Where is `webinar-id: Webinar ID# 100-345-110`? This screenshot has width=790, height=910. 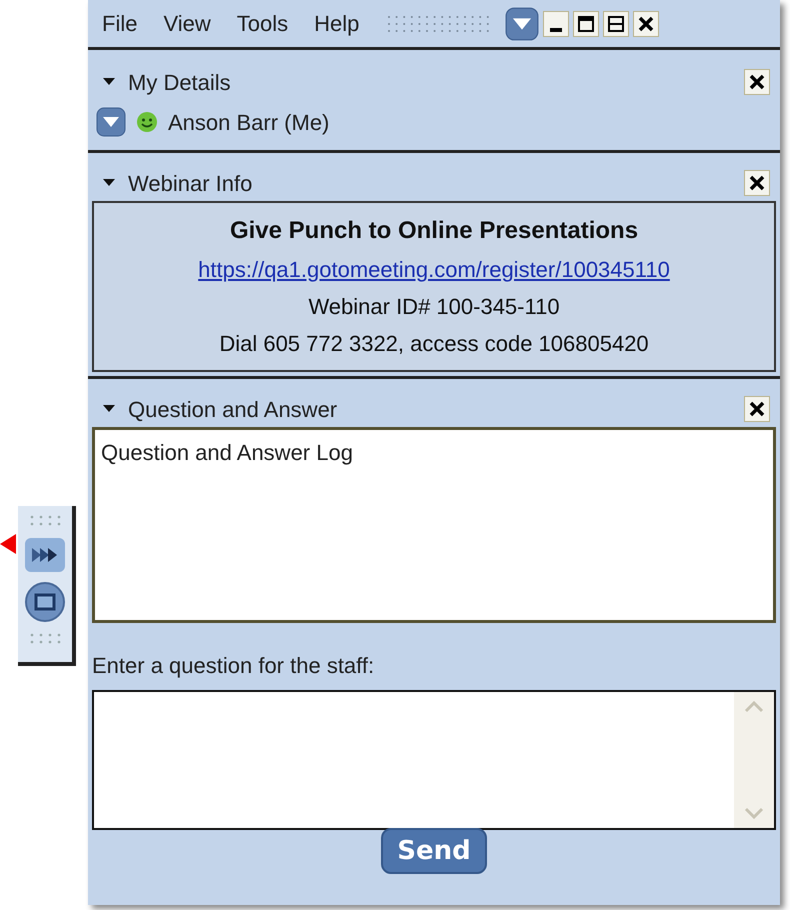 webinar-id: Webinar ID# 100-345-110 is located at coordinates (434, 307).